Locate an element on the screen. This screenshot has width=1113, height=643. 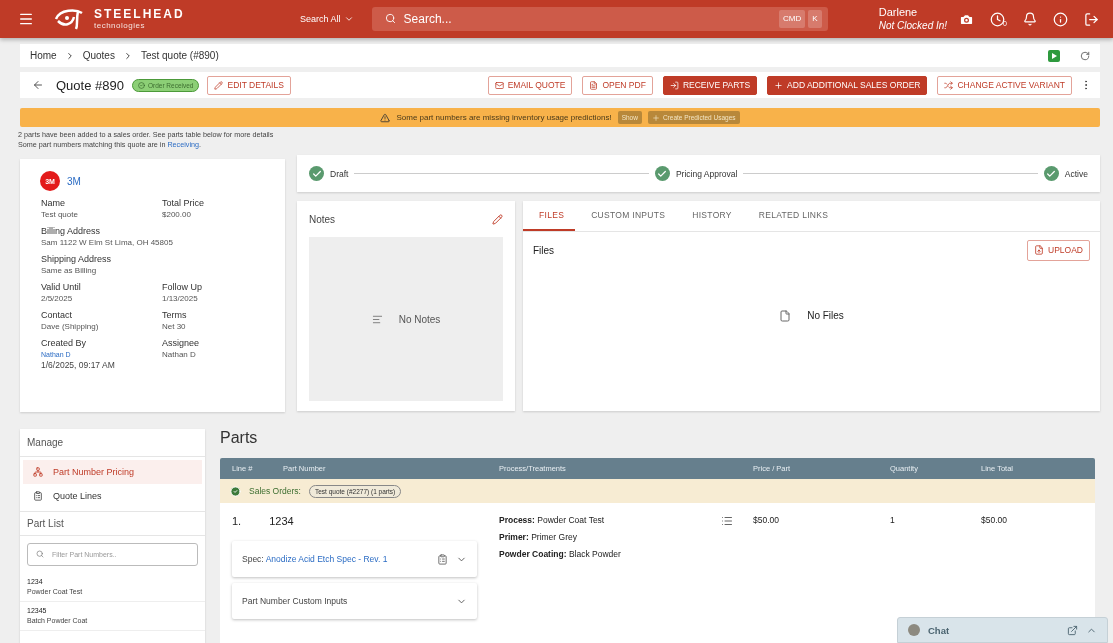
parts-title: Parts is located at coordinates (239, 438).